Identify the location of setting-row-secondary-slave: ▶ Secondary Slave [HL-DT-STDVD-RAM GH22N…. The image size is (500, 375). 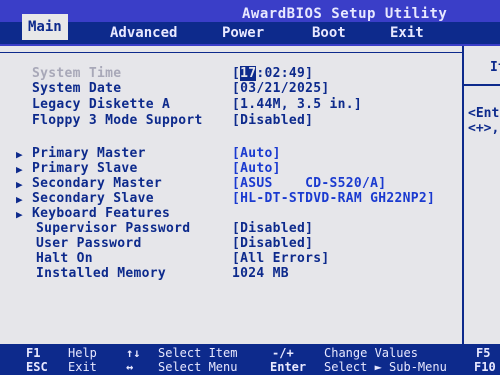
(231, 198).